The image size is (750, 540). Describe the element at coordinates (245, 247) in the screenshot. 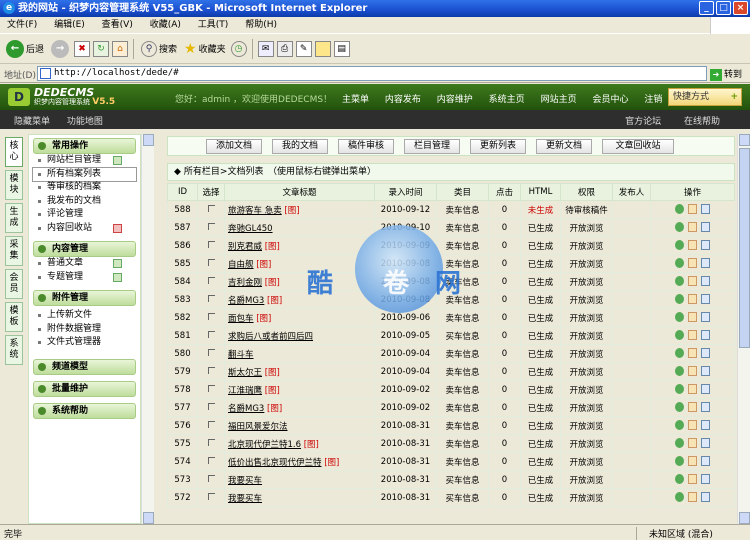

I see `row-title-link: 别克君威` at that location.